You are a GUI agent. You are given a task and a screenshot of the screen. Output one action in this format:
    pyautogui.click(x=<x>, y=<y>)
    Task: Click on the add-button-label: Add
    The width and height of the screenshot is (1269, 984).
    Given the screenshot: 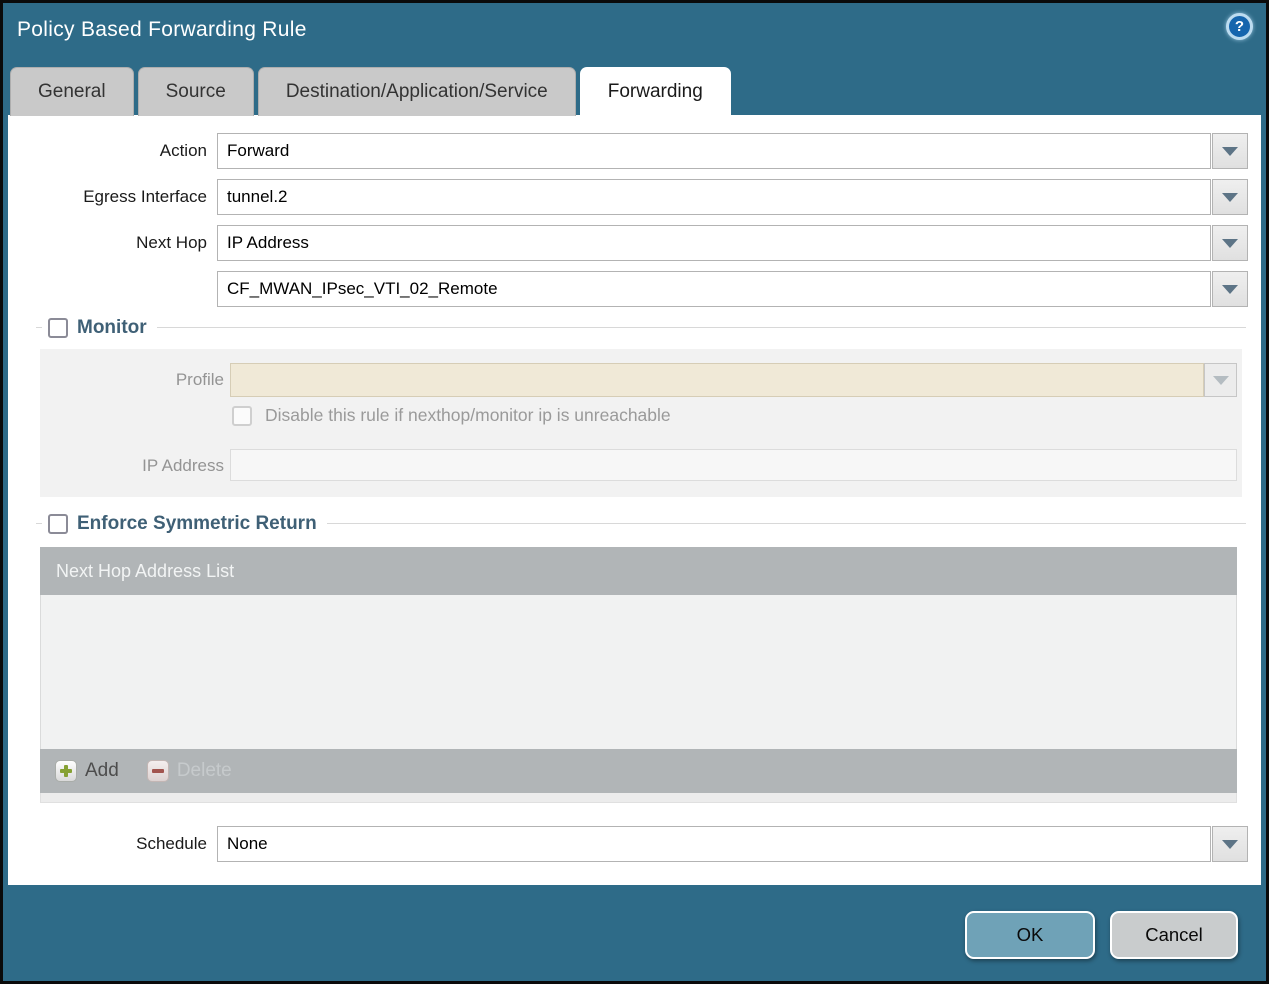 What is the action you would take?
    pyautogui.click(x=102, y=770)
    